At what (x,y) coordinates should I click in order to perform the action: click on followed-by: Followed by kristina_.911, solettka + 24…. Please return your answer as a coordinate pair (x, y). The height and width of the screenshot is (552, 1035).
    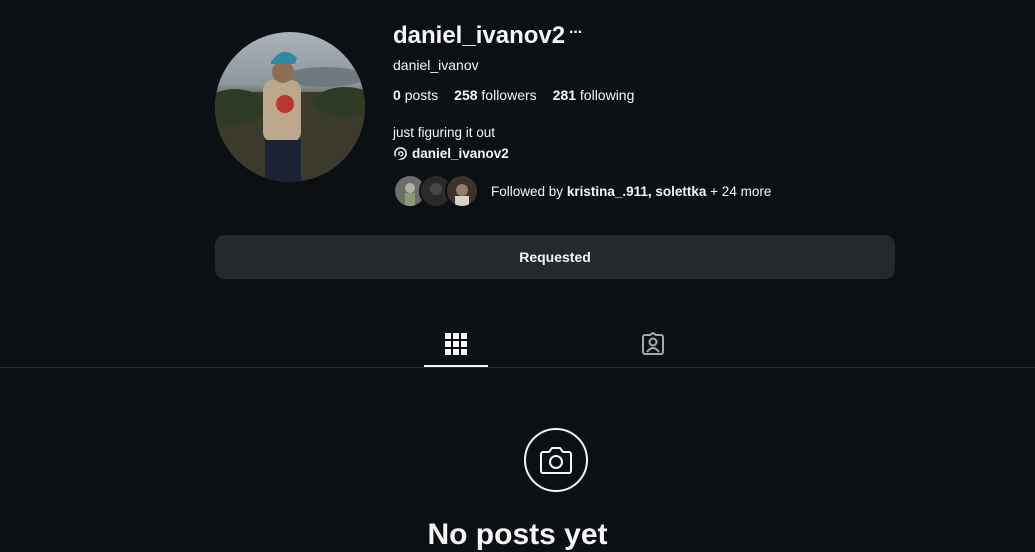
    Looking at the image, I should click on (582, 191).